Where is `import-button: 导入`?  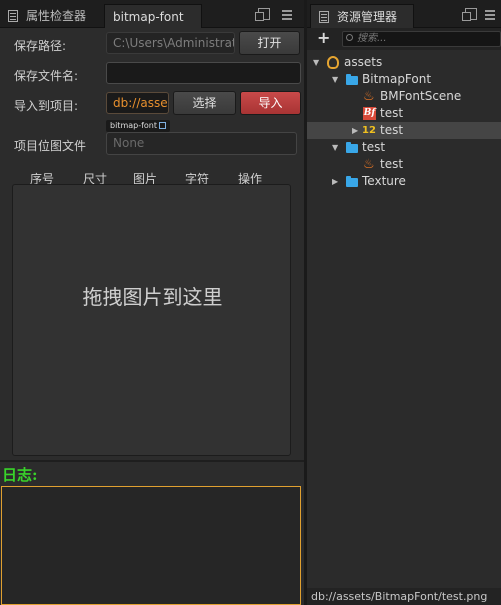
import-button: 导入 is located at coordinates (270, 103).